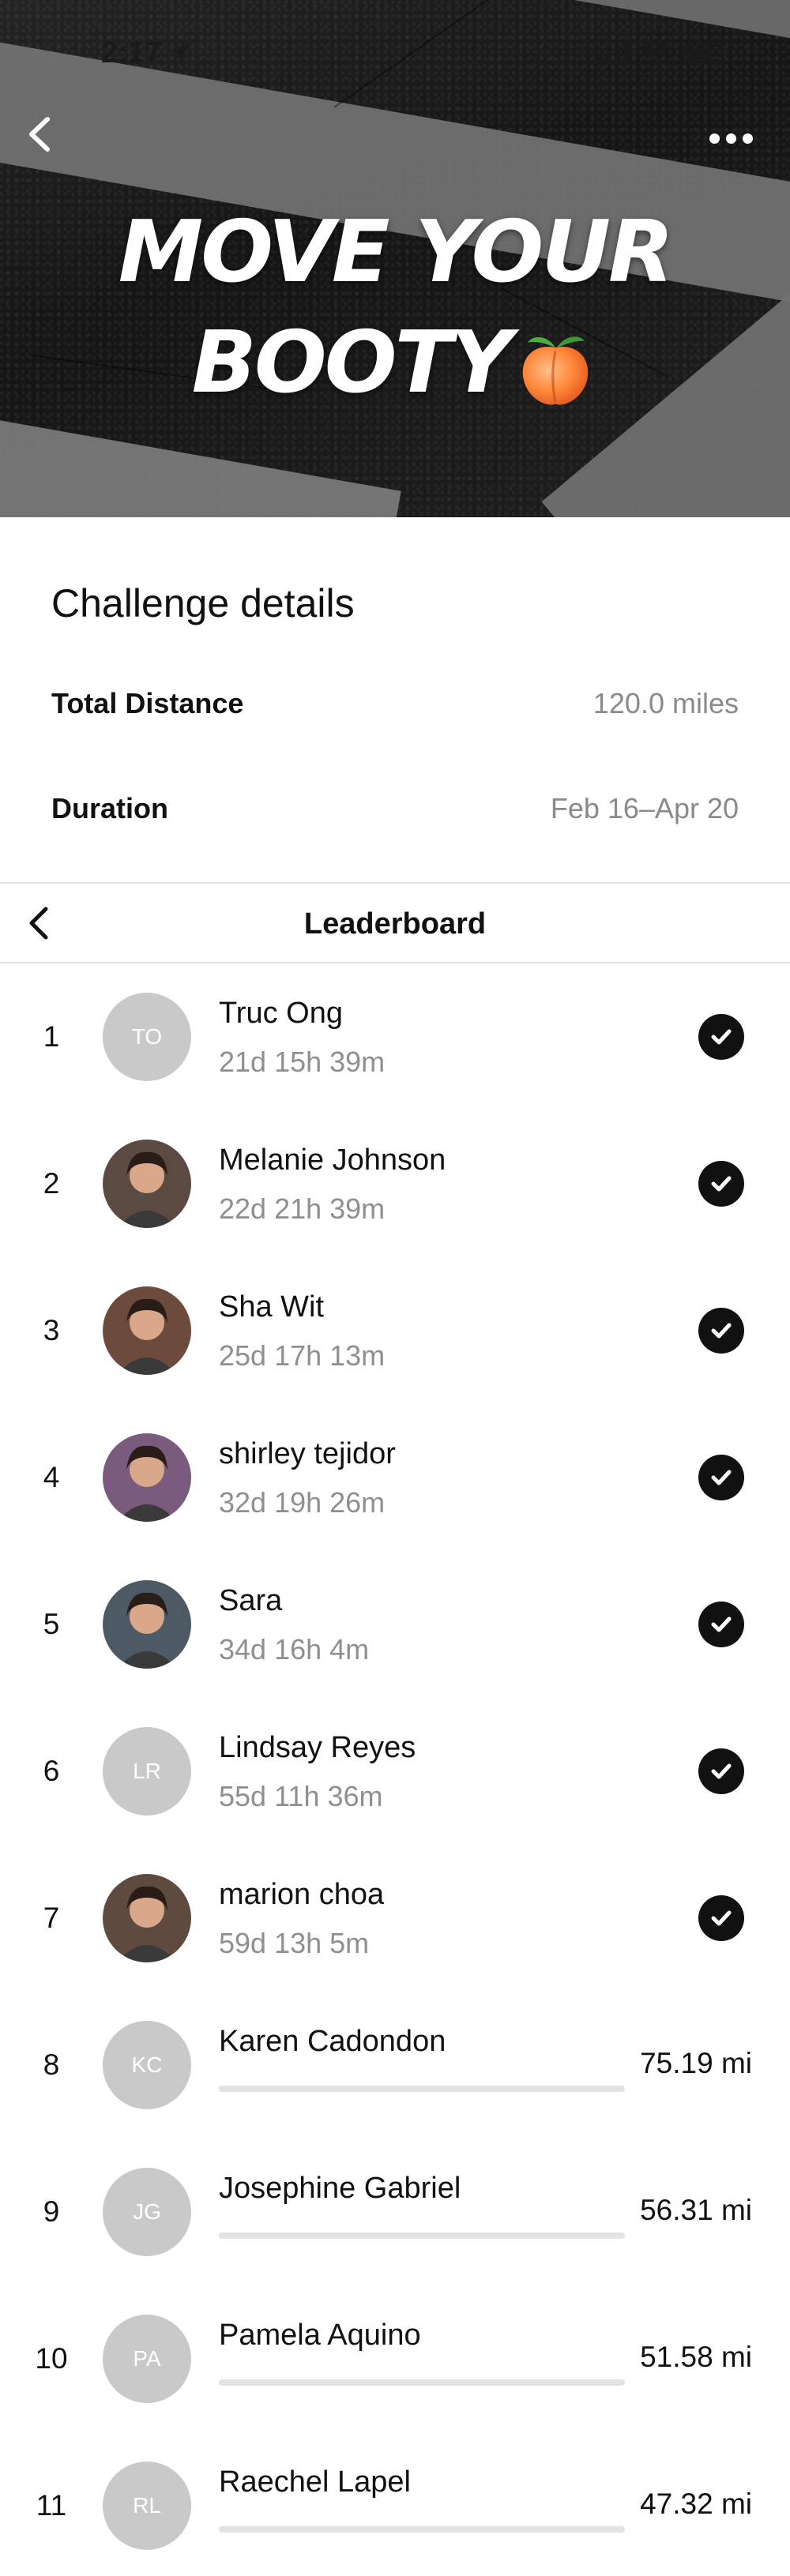  I want to click on battery-icon, so click(706, 54).